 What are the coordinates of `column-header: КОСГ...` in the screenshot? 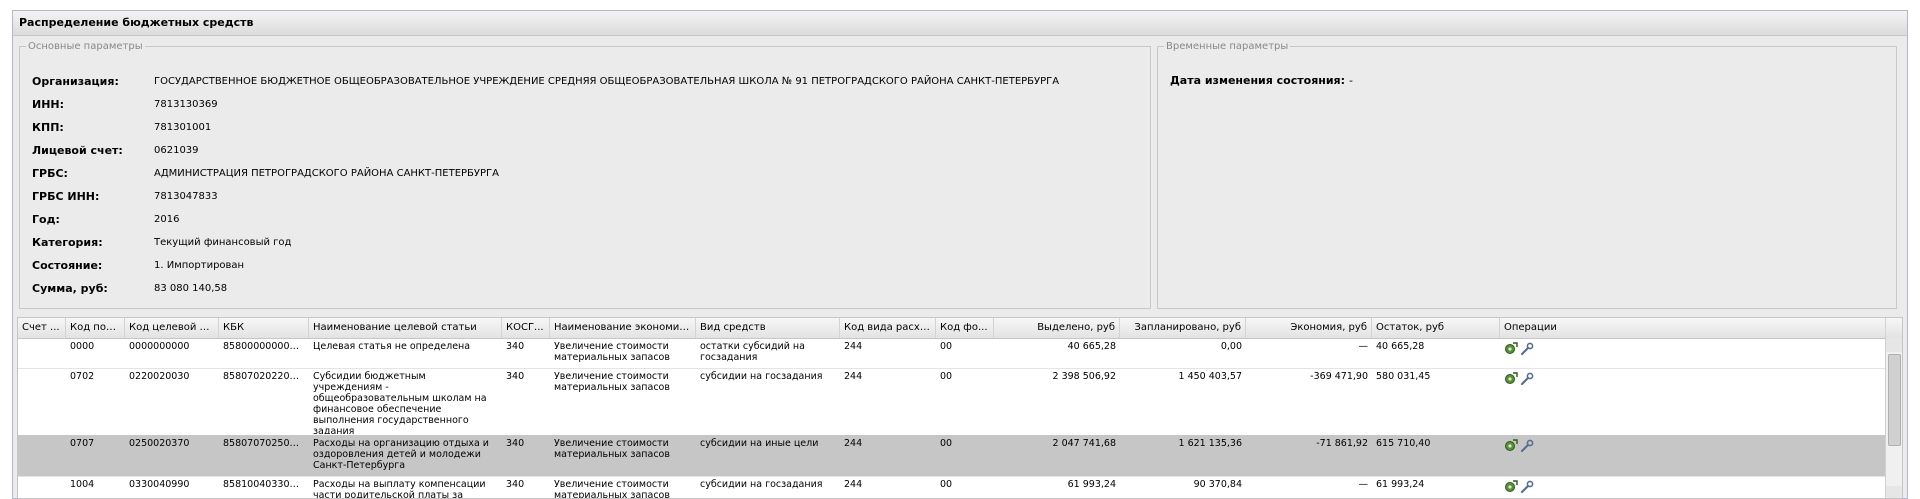 It's located at (526, 328).